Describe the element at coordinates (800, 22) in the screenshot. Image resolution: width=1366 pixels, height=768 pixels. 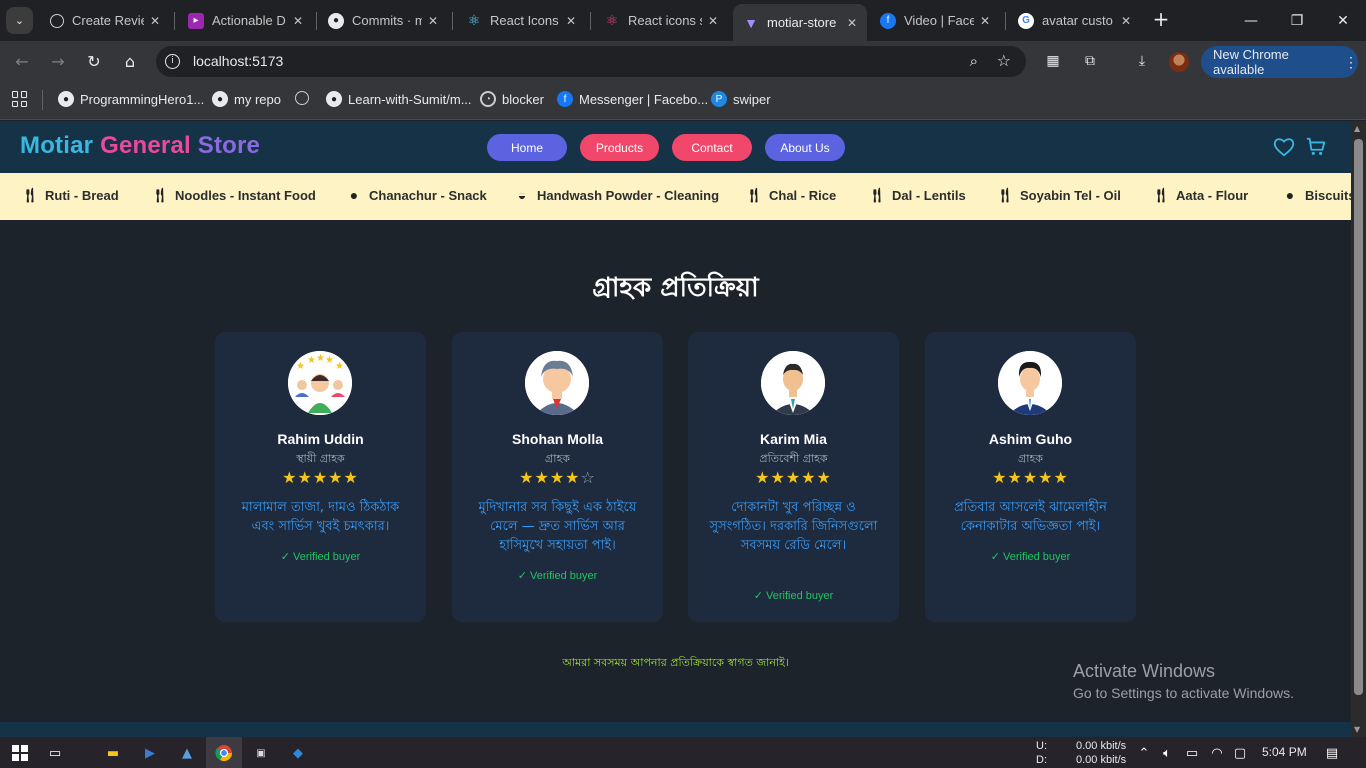
I see `tab-motiar-store: ▼ motiar-store ✕` at that location.